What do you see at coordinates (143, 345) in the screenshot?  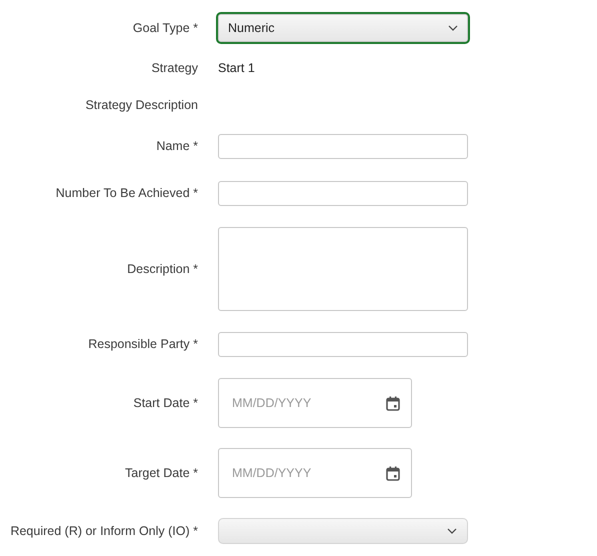 I see `field-label: Responsible Party *` at bounding box center [143, 345].